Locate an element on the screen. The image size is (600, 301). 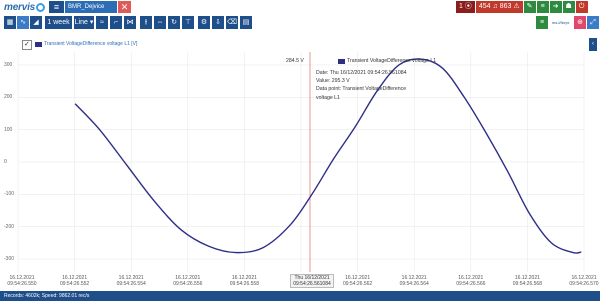
users-icon: ☗ is located at coordinates (568, 7).